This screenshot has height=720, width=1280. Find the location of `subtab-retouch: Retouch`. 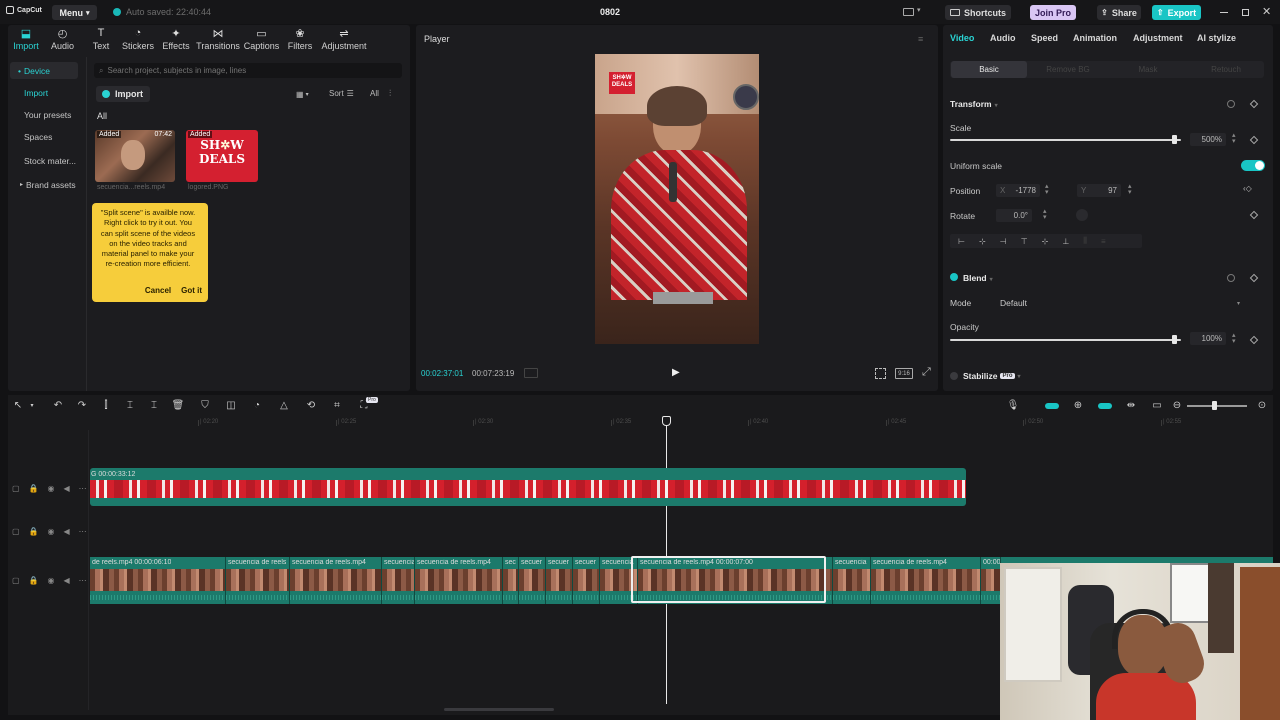

subtab-retouch: Retouch is located at coordinates (1226, 69).